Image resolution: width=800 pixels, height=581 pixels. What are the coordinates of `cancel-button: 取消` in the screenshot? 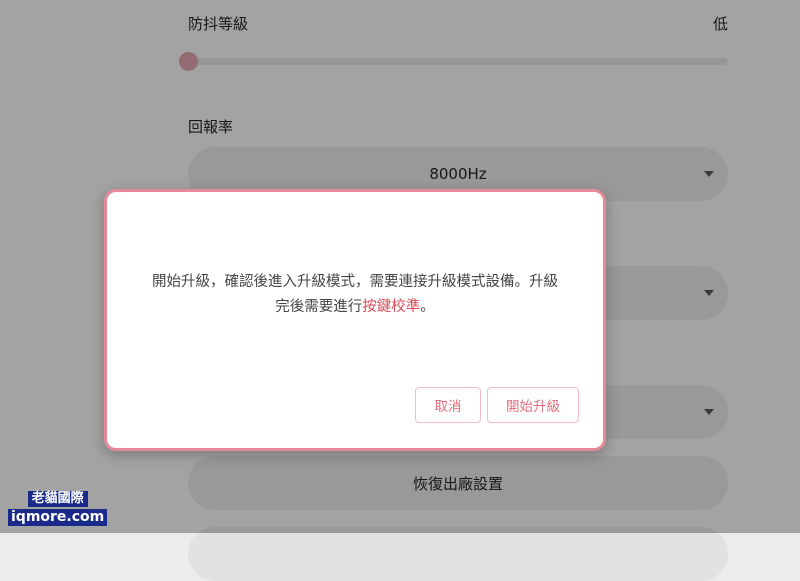 It's located at (448, 405).